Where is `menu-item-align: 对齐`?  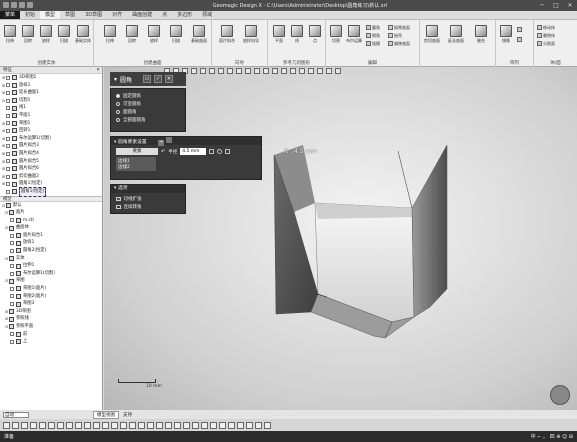 menu-item-align: 对齐 is located at coordinates (117, 15).